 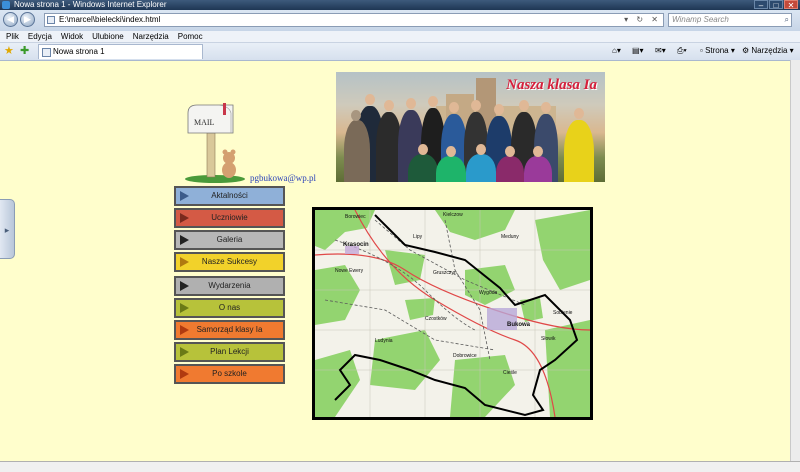 What do you see at coordinates (229, 218) in the screenshot?
I see `menu-button-uczniowie: Uczniowie` at bounding box center [229, 218].